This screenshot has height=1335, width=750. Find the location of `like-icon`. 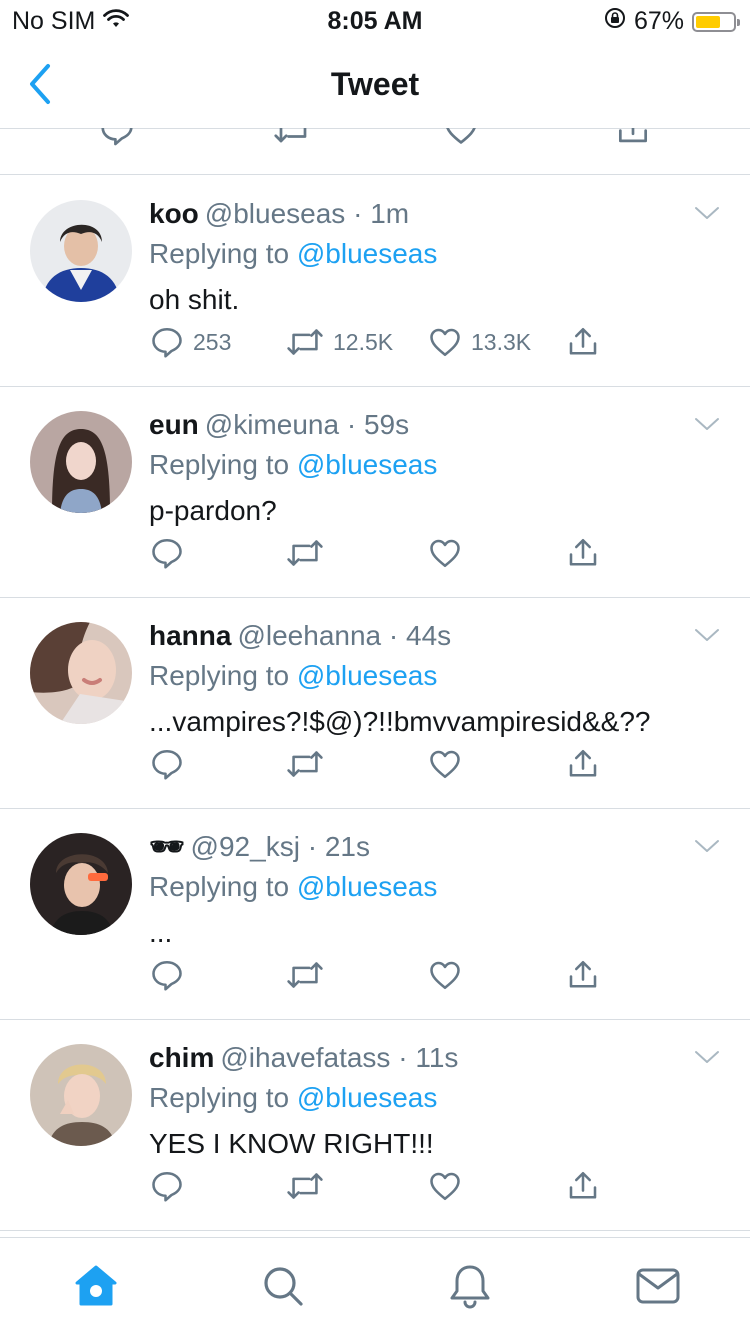

like-icon is located at coordinates (461, 140).